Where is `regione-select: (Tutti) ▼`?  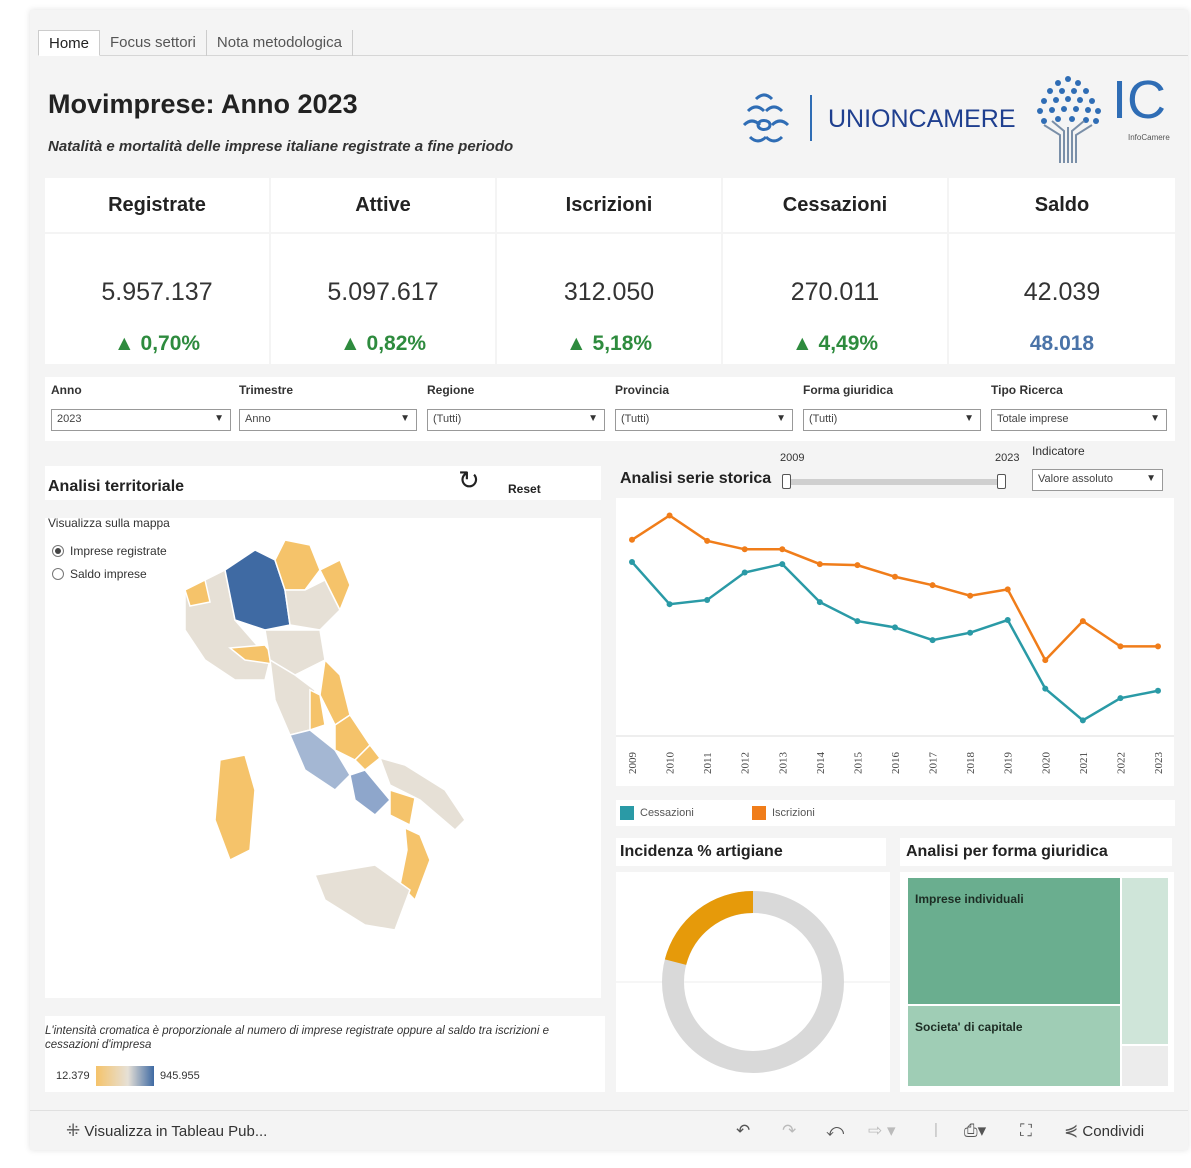 regione-select: (Tutti) ▼ is located at coordinates (516, 420).